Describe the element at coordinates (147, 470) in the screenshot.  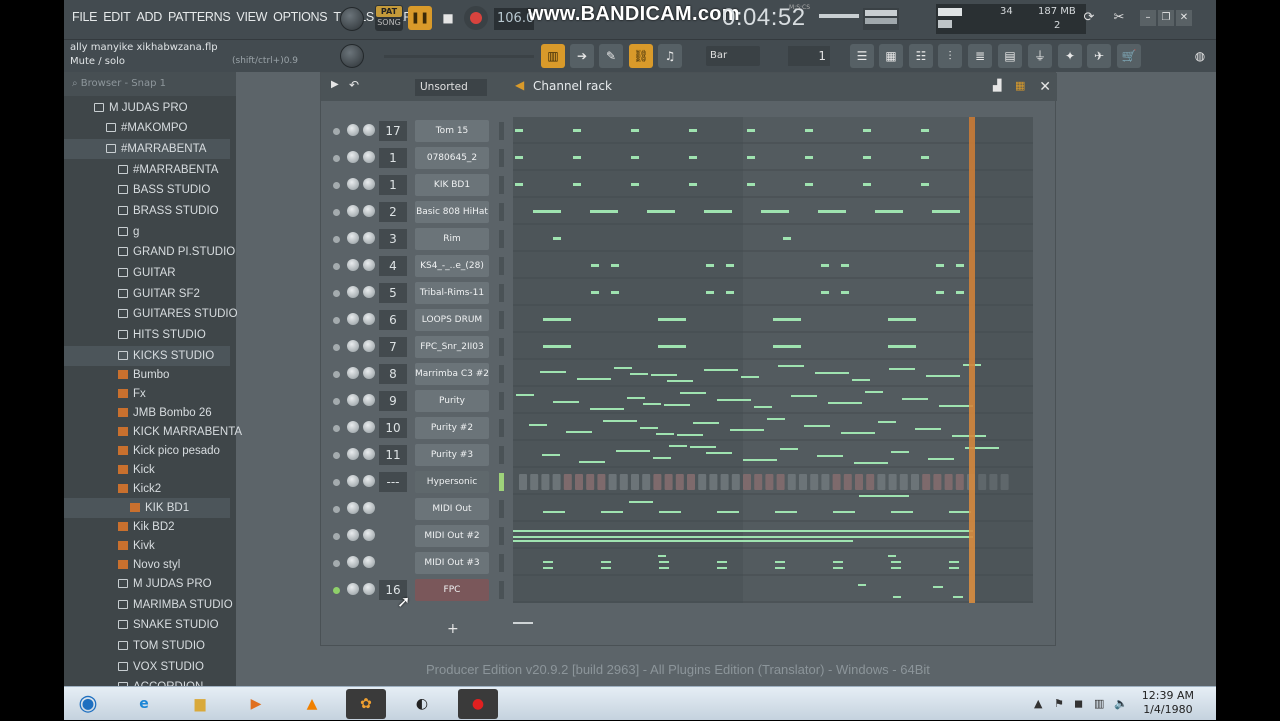
I see `browser-item: Kick` at that location.